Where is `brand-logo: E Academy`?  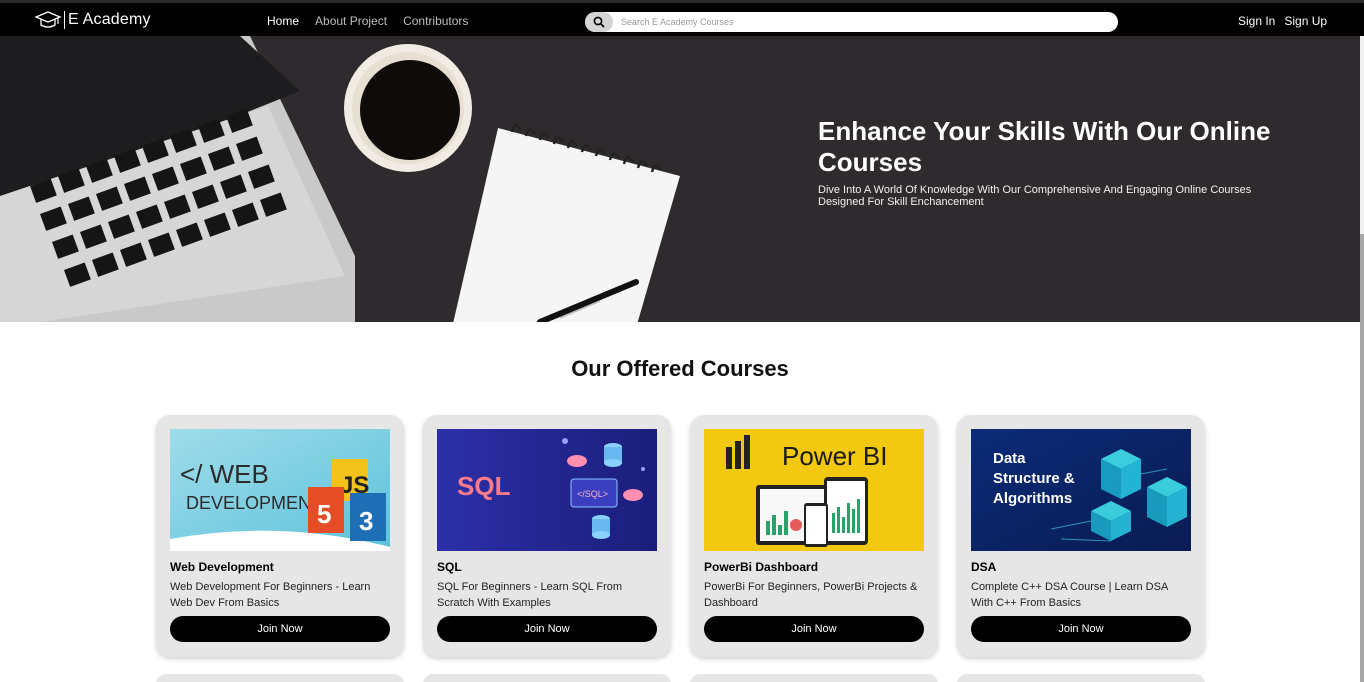 brand-logo: E Academy is located at coordinates (92, 20).